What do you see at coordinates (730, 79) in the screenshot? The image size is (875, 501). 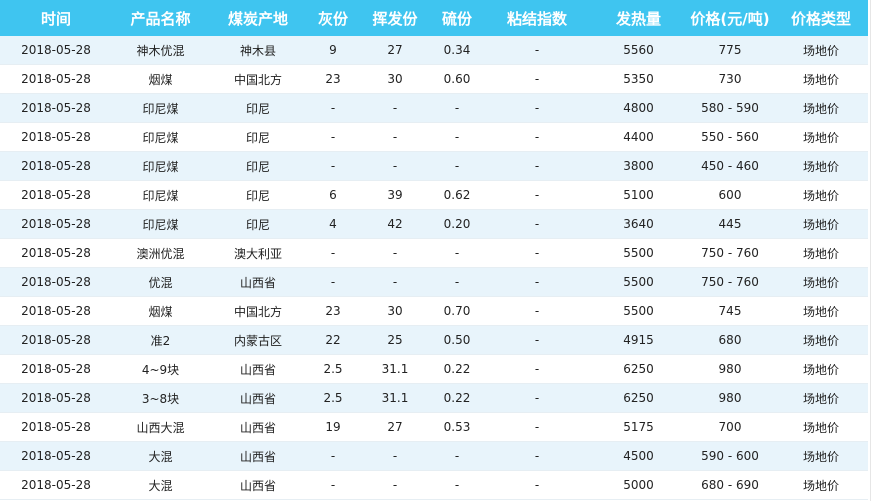 I see `cell-price: 730` at bounding box center [730, 79].